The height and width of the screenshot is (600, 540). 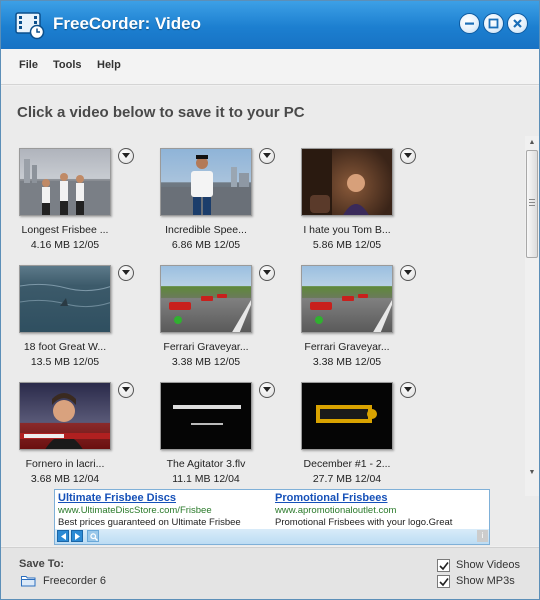 What do you see at coordinates (65, 479) in the screenshot?
I see `video-meta: 3.68 MB 12/04` at bounding box center [65, 479].